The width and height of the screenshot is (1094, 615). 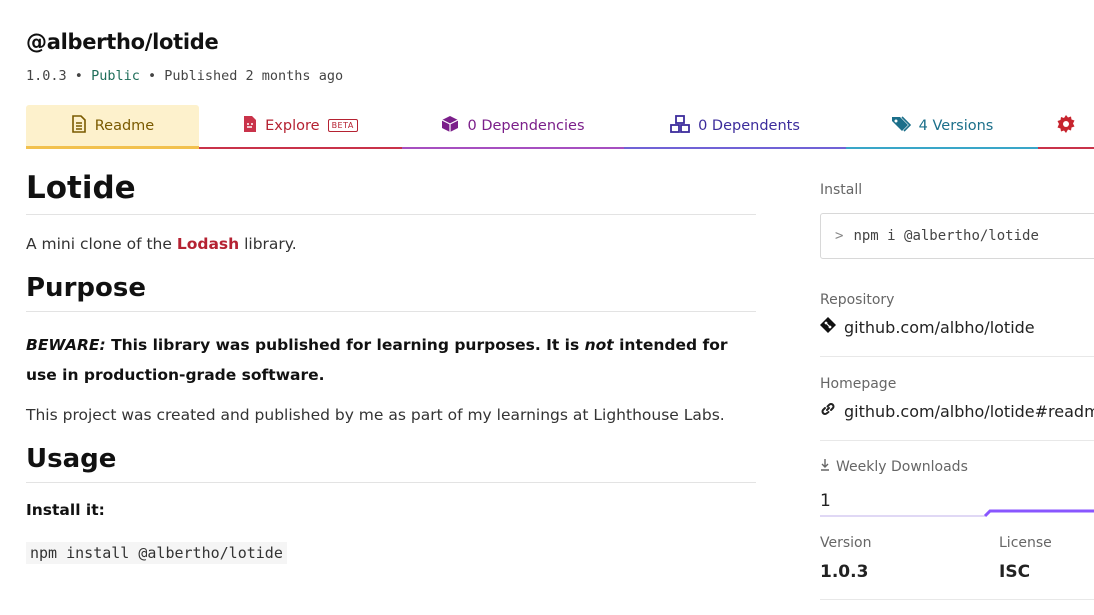 I want to click on git-icon, so click(x=828, y=327).